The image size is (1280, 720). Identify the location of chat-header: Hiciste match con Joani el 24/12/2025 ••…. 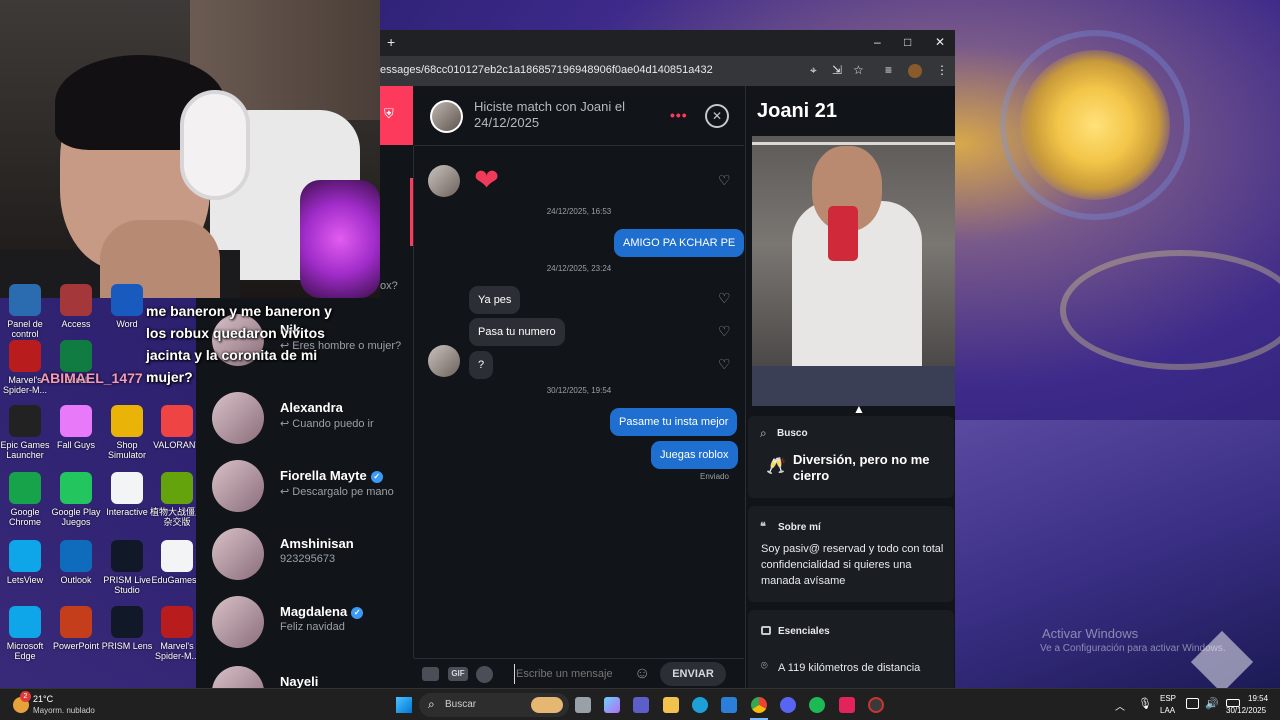
(579, 116).